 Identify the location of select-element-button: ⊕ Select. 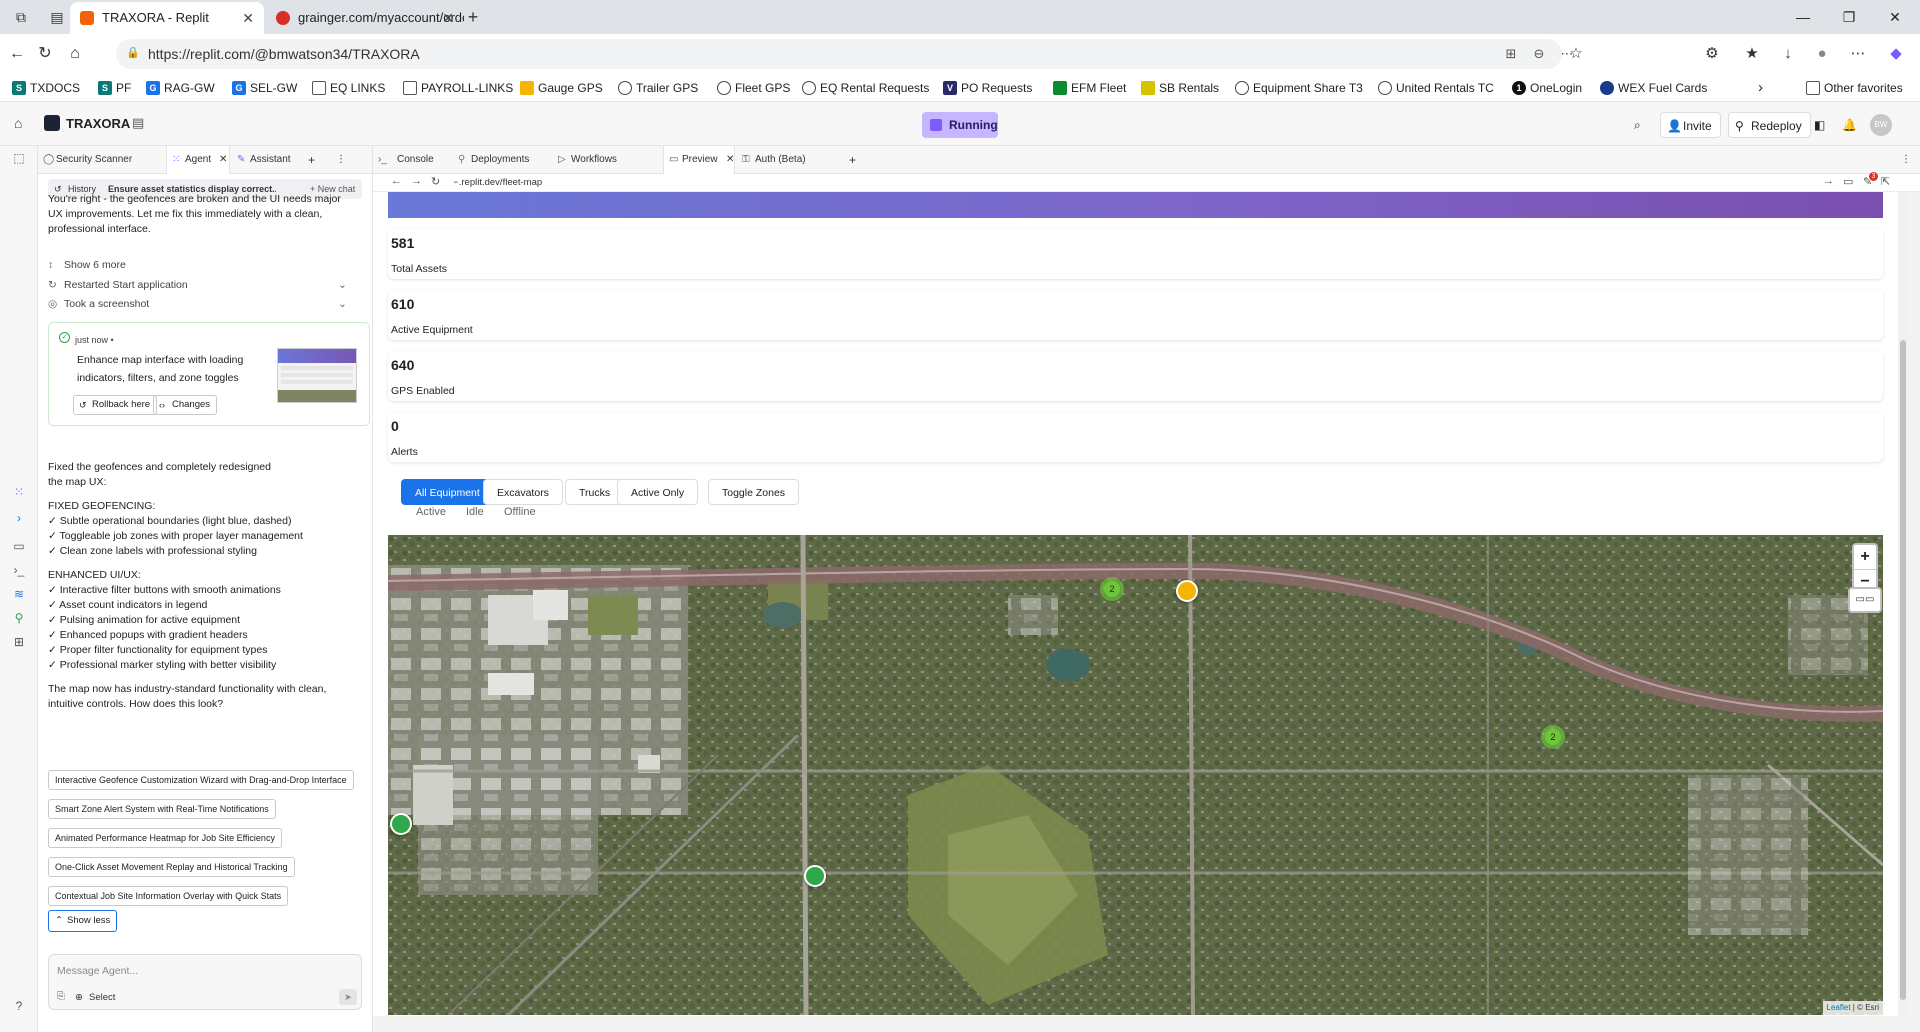
(95, 997).